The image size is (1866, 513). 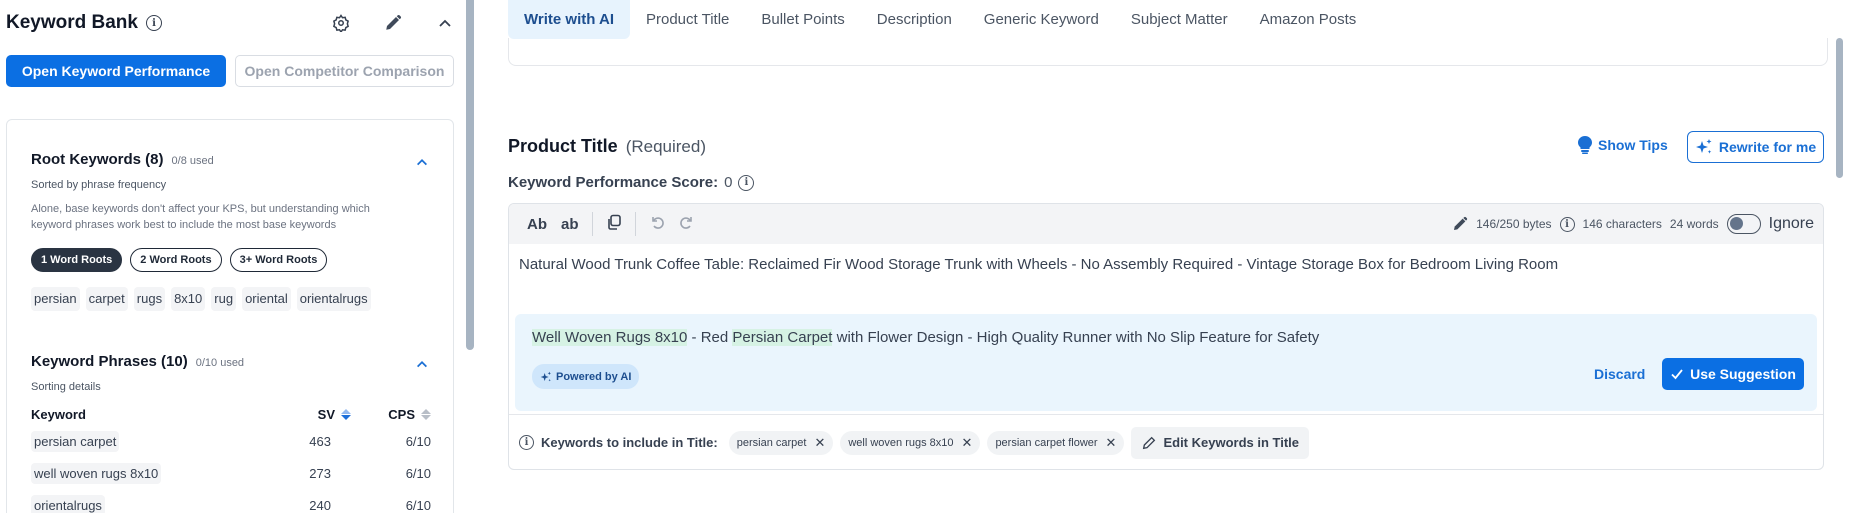 What do you see at coordinates (326, 414) in the screenshot?
I see `col-sv-label: SV` at bounding box center [326, 414].